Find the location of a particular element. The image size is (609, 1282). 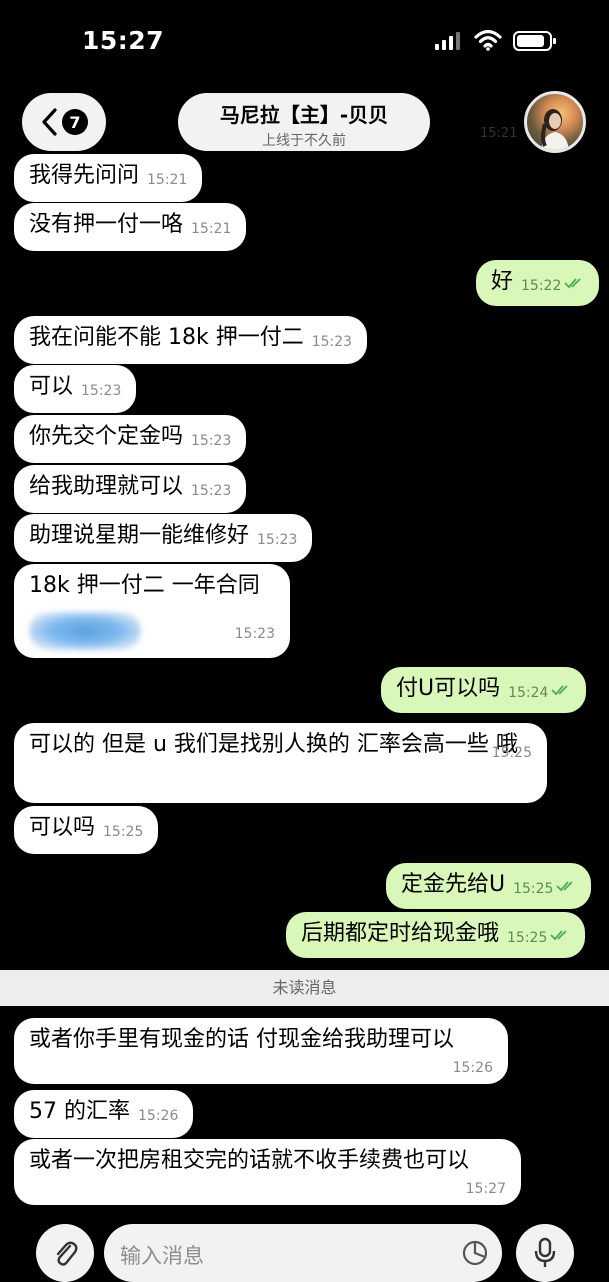

message-bubble-incoming: 或者你手里有现金的话 付现金给我助理可以 15:26 is located at coordinates (261, 1051).